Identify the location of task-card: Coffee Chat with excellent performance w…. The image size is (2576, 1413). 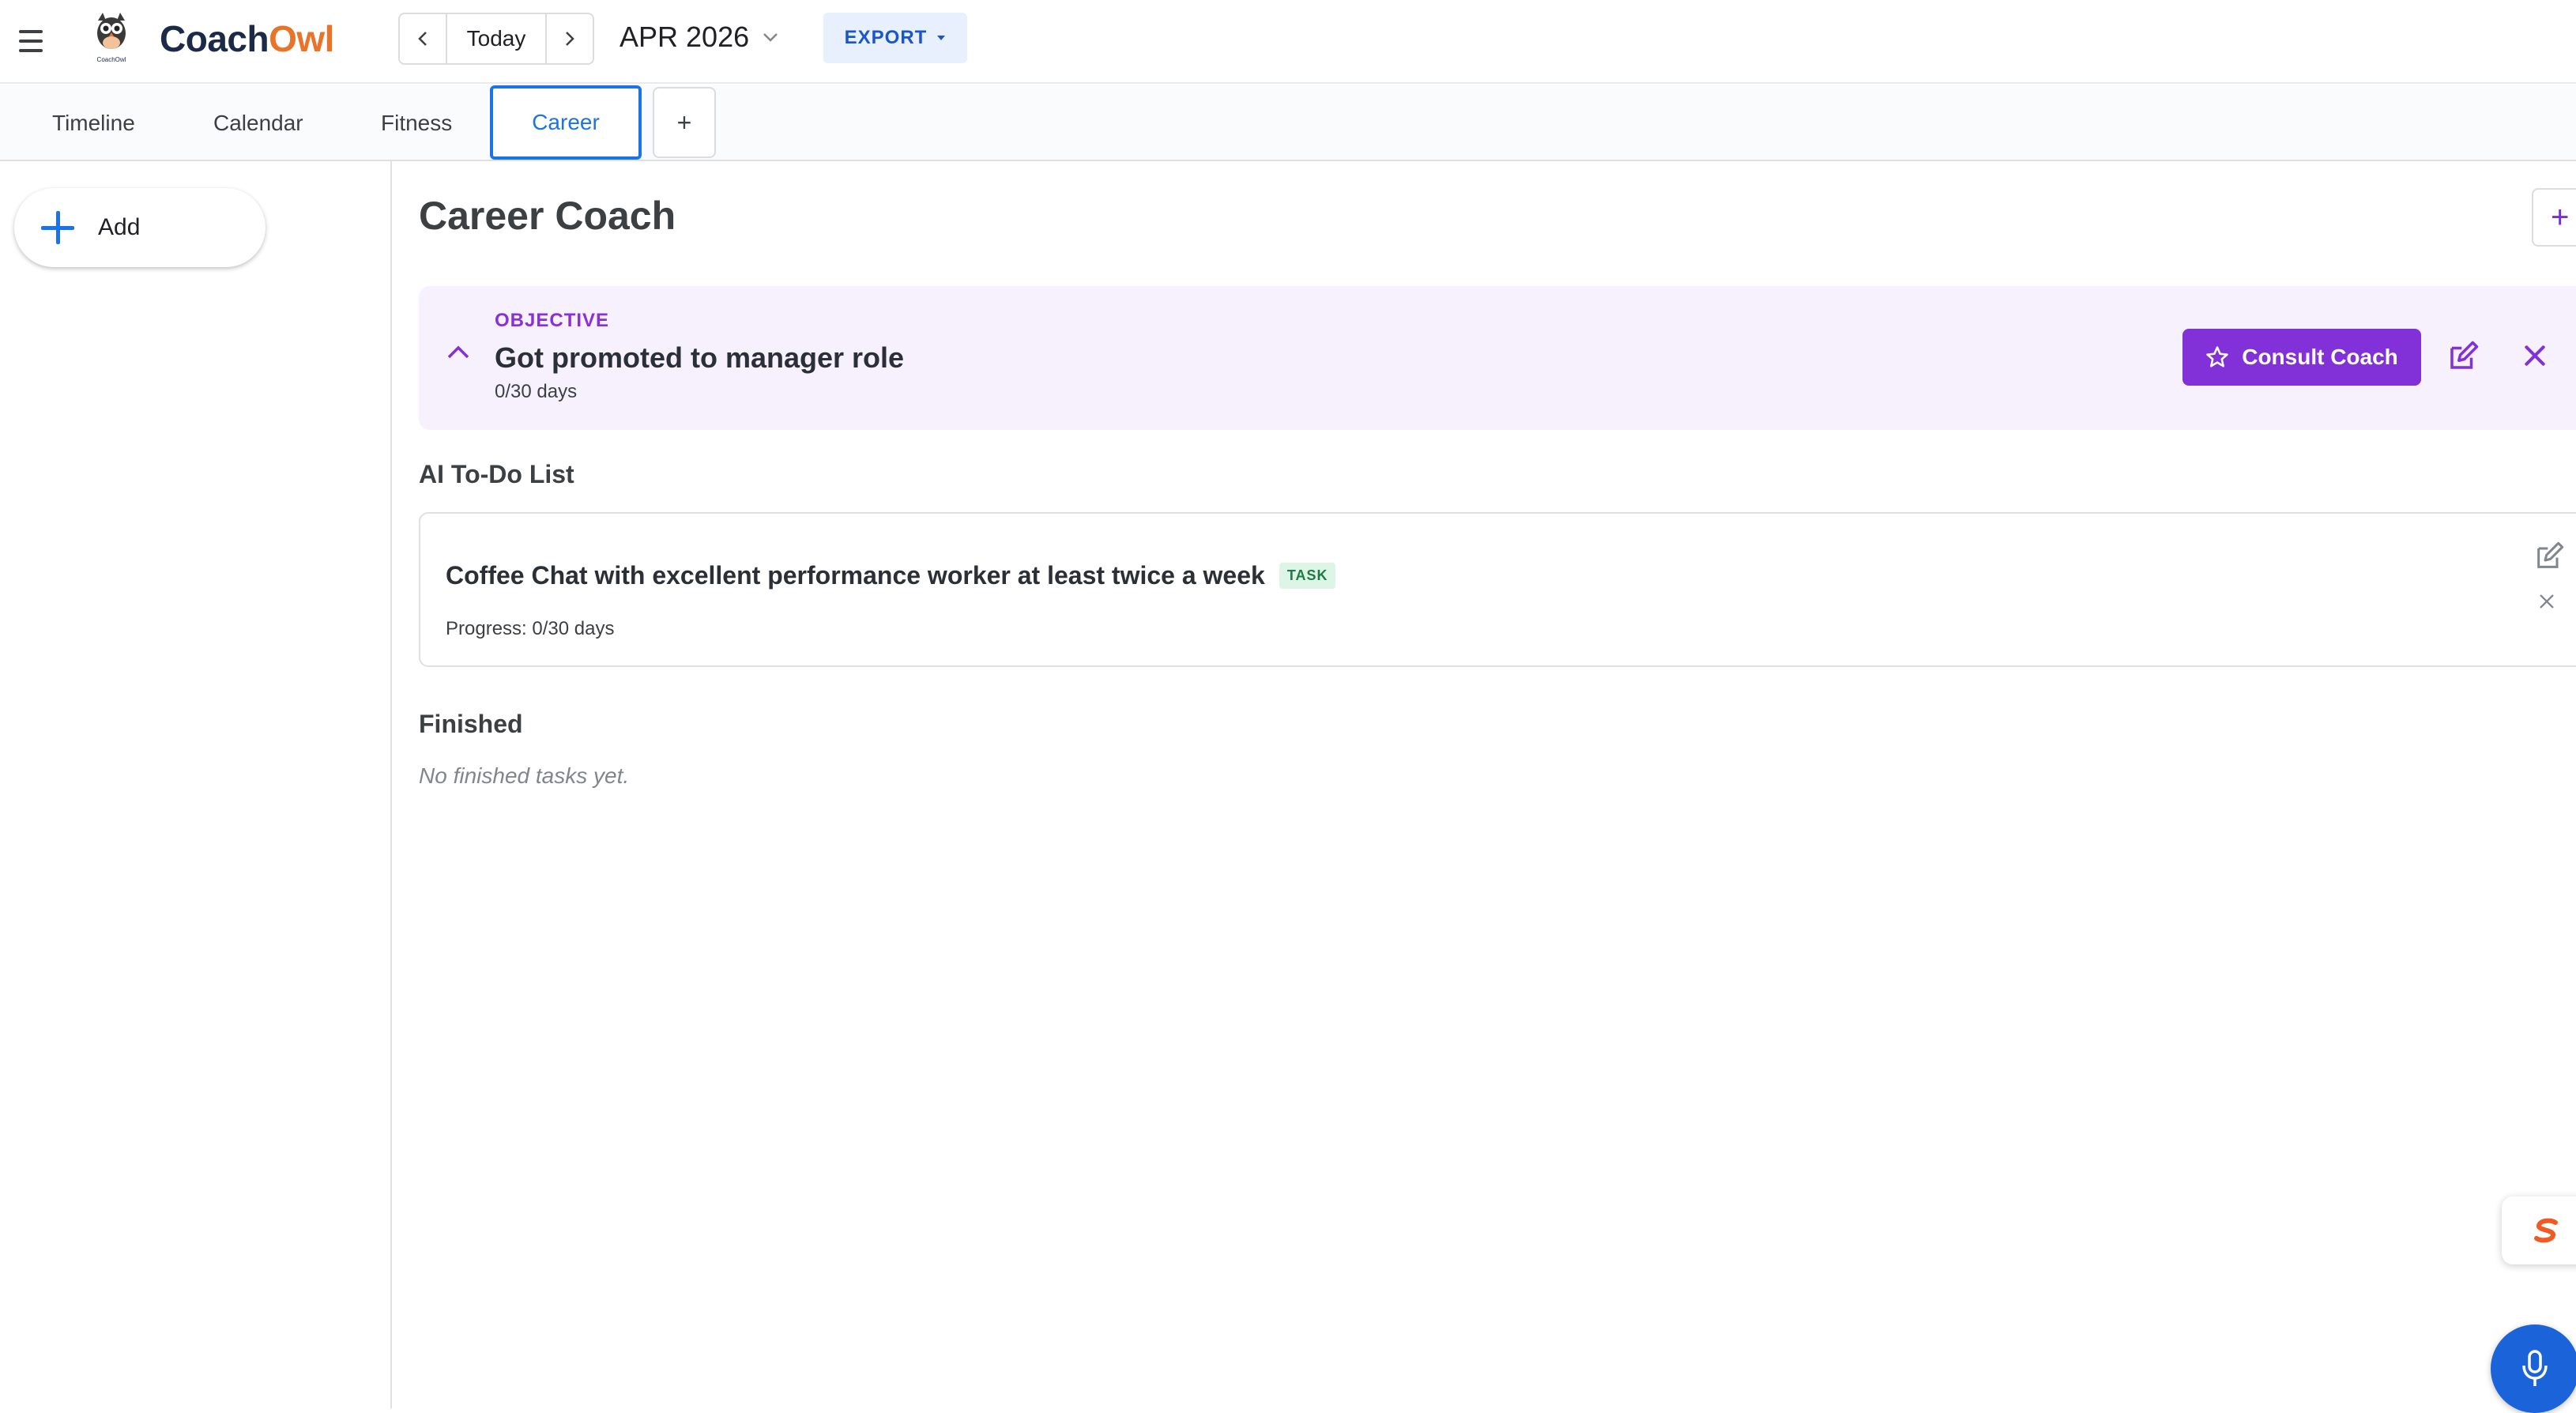
(1497, 589).